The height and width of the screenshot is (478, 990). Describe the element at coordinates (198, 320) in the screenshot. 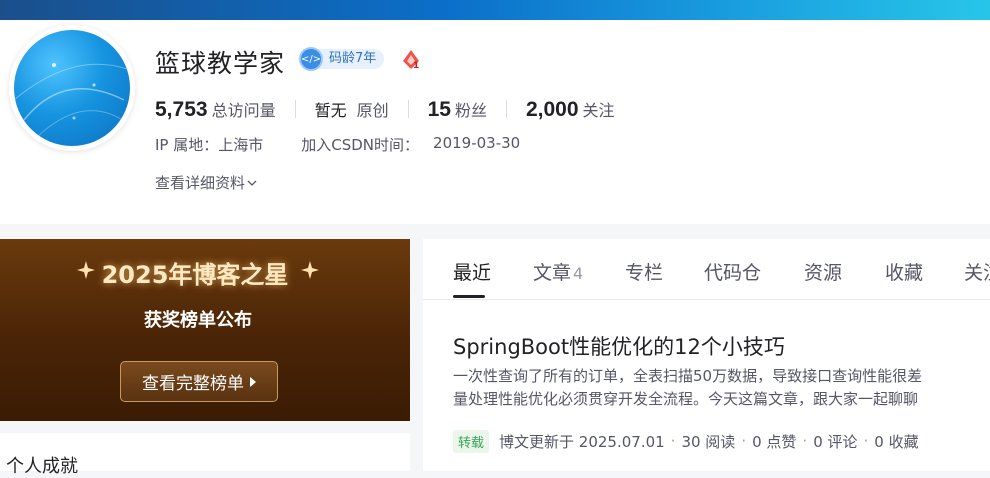

I see `promo-subtitle: 获奖榜单公布` at that location.